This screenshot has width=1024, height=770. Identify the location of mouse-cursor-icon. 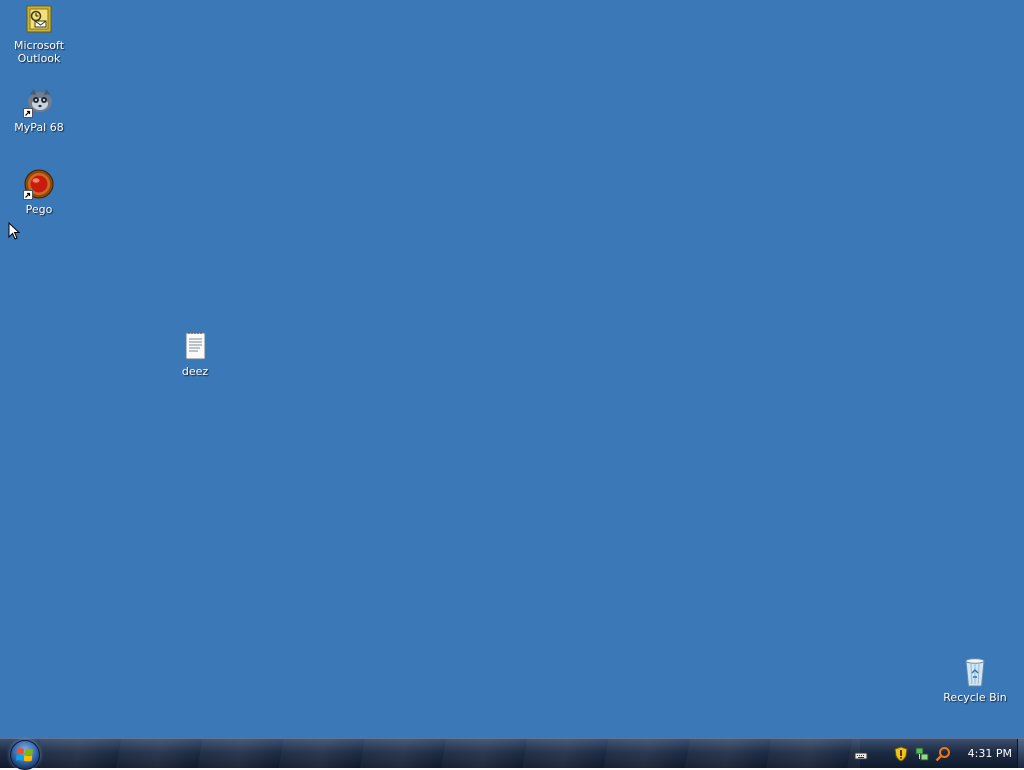
(14, 232).